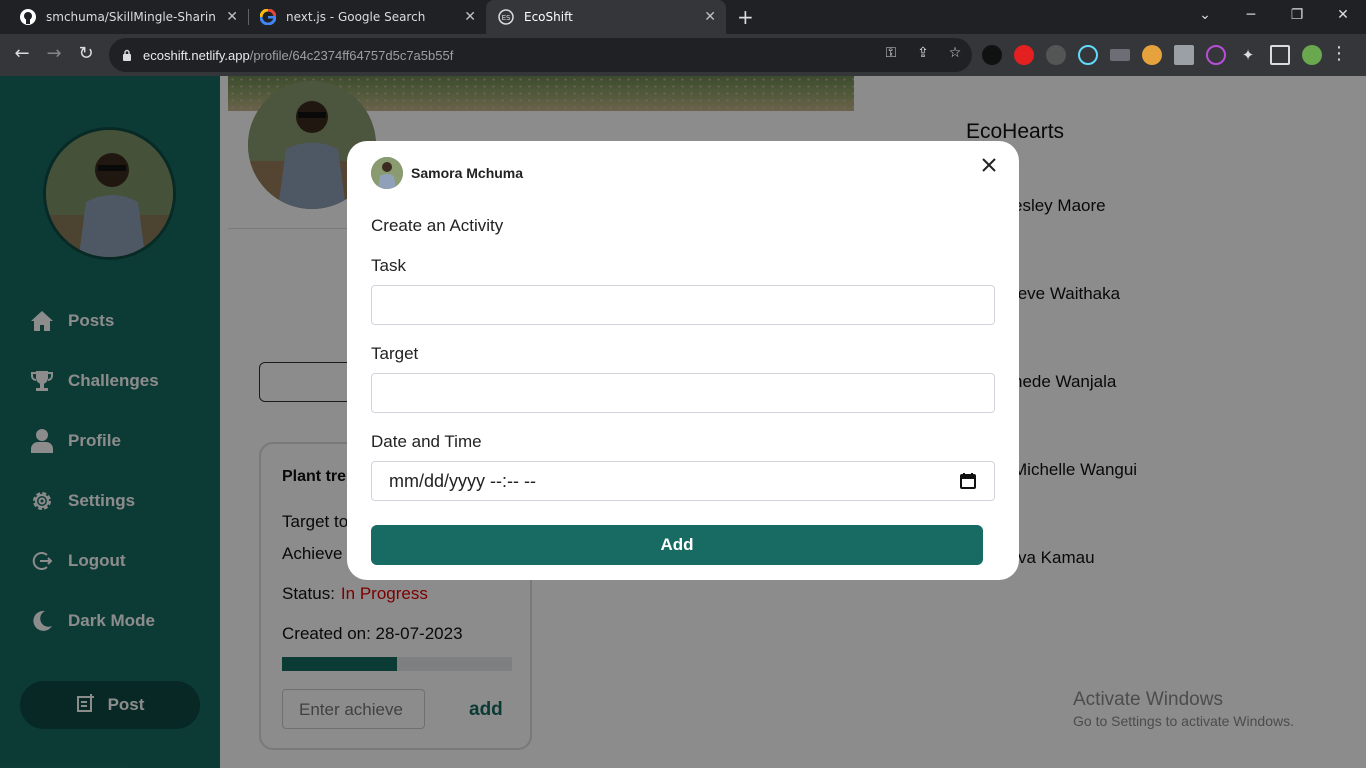  I want to click on datetime-label: Date and Time, so click(426, 441).